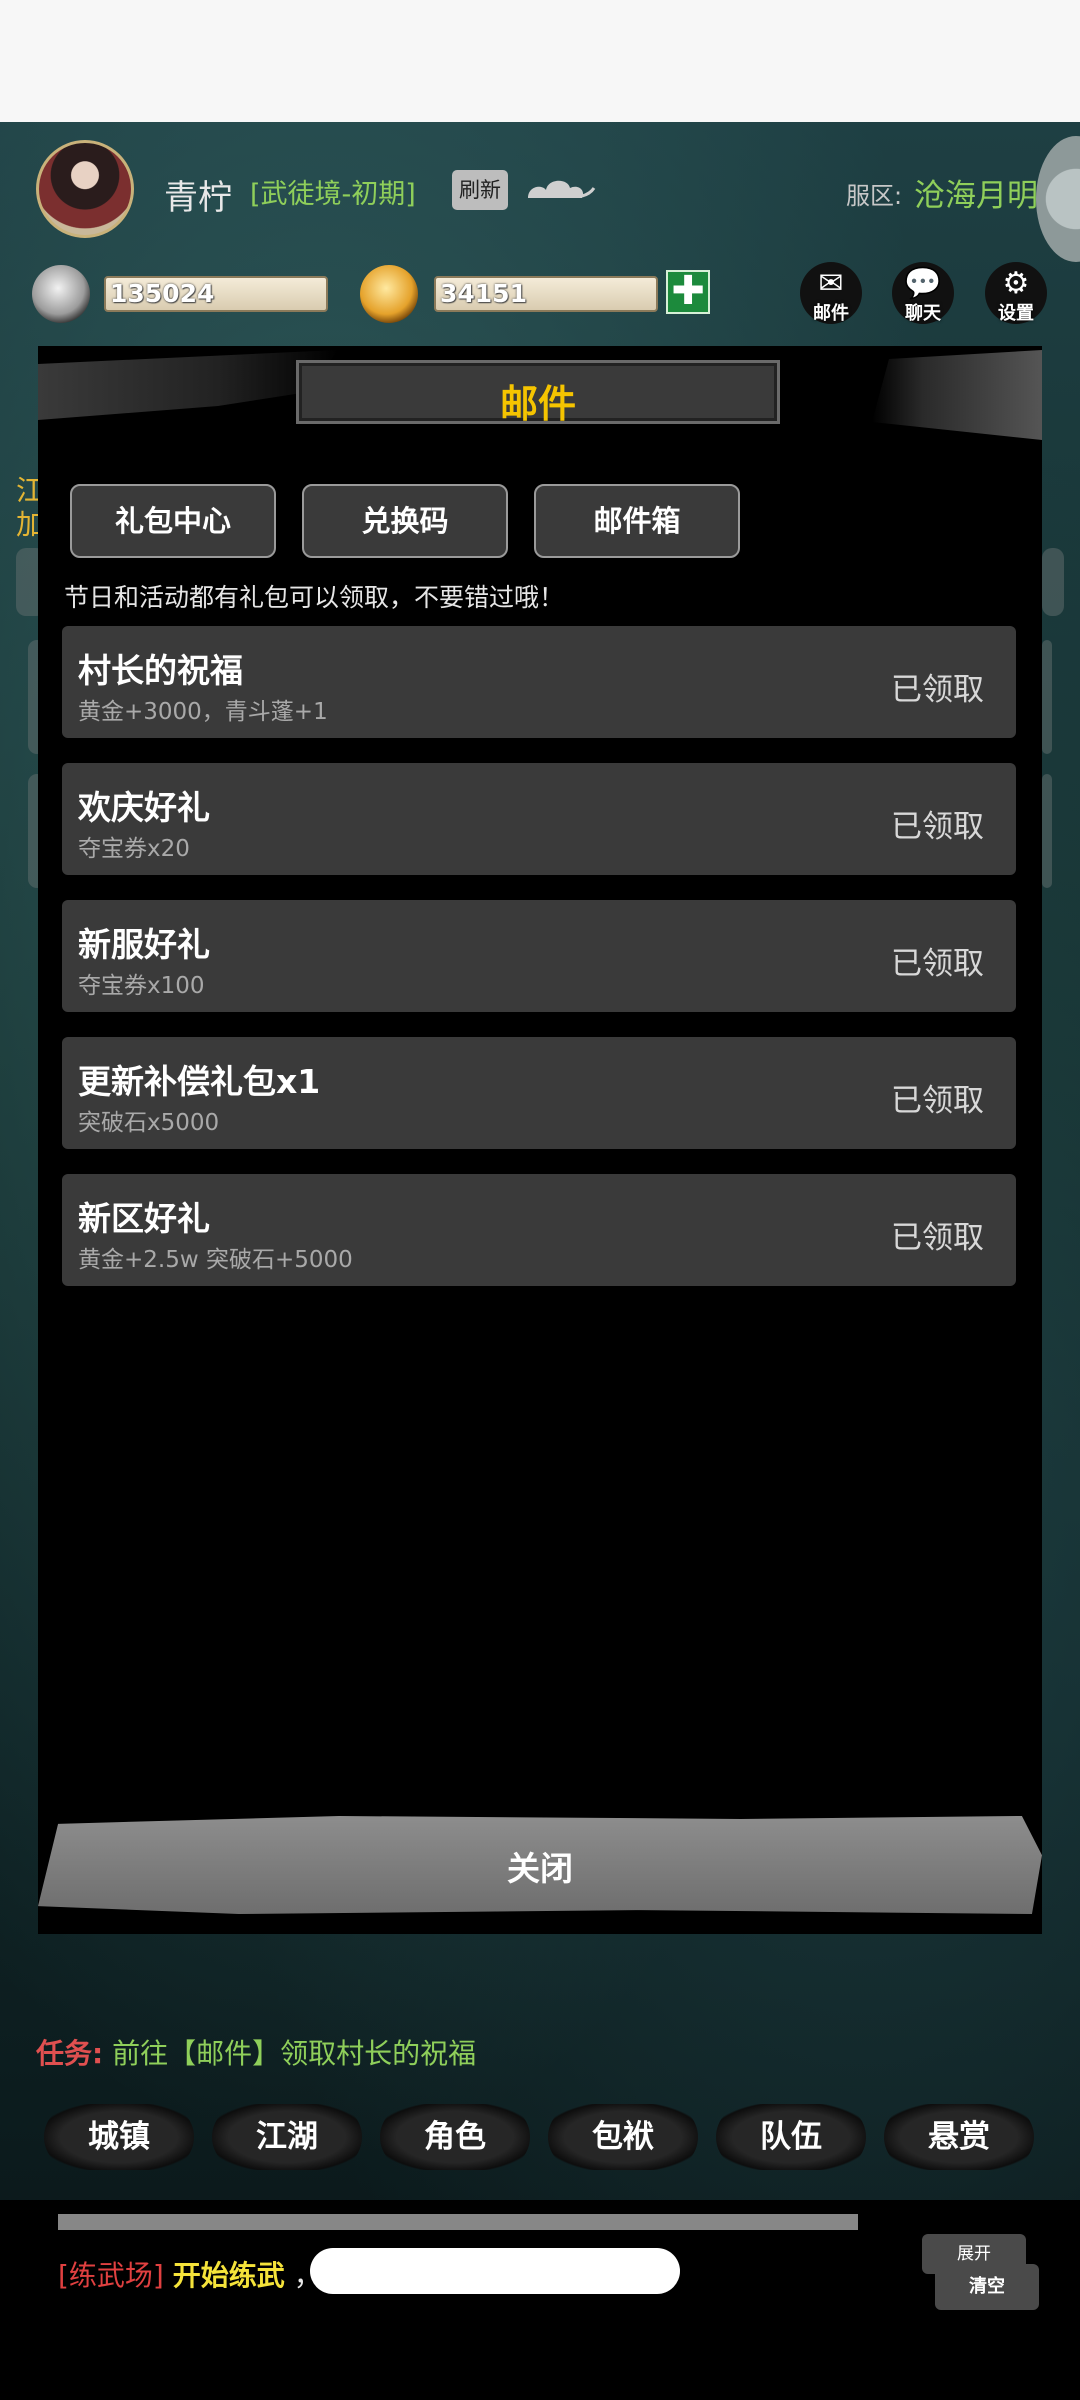  What do you see at coordinates (959, 2137) in the screenshot?
I see `nav-bounty: 悬赏` at bounding box center [959, 2137].